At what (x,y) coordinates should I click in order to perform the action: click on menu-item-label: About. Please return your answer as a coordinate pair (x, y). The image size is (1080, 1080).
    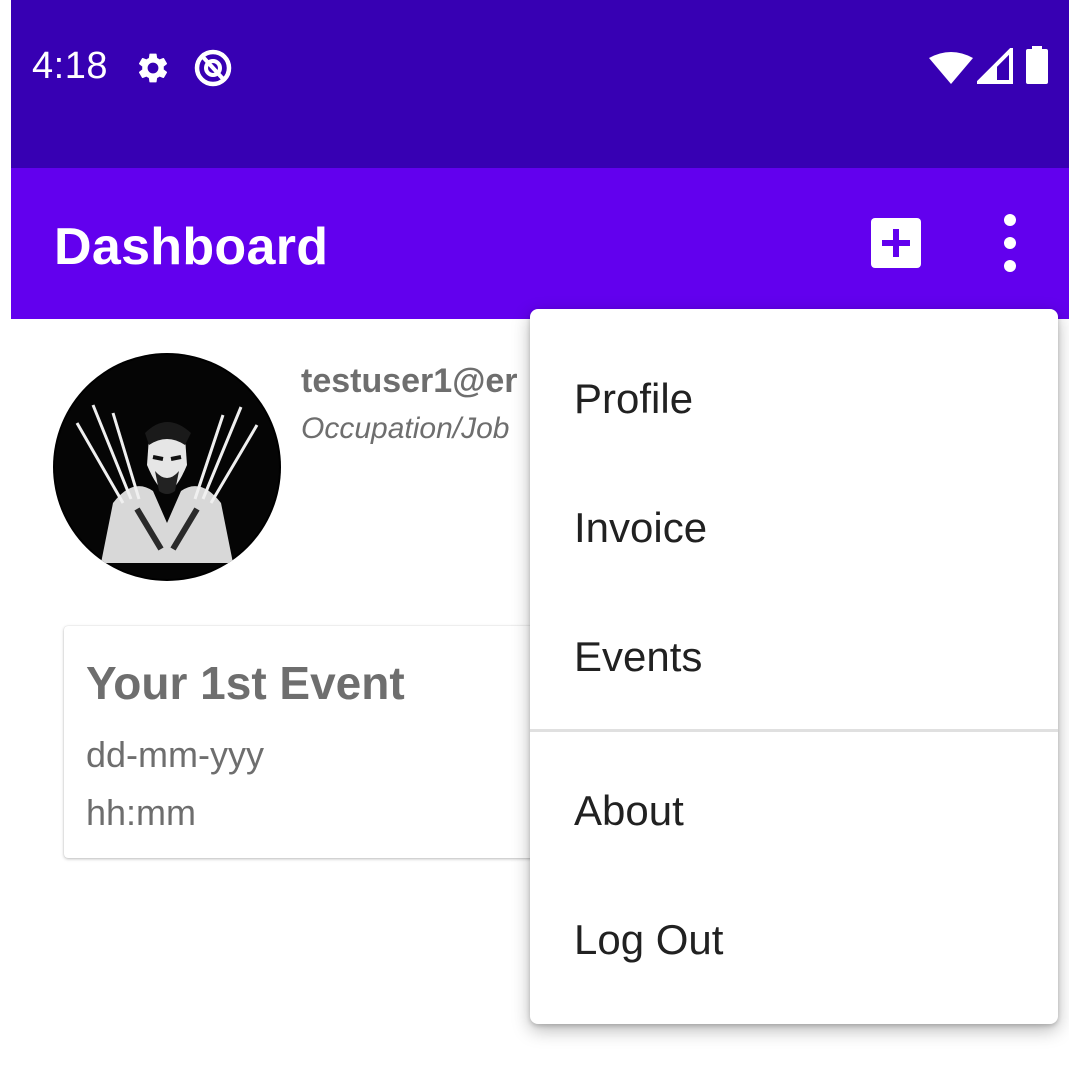
    Looking at the image, I should click on (629, 810).